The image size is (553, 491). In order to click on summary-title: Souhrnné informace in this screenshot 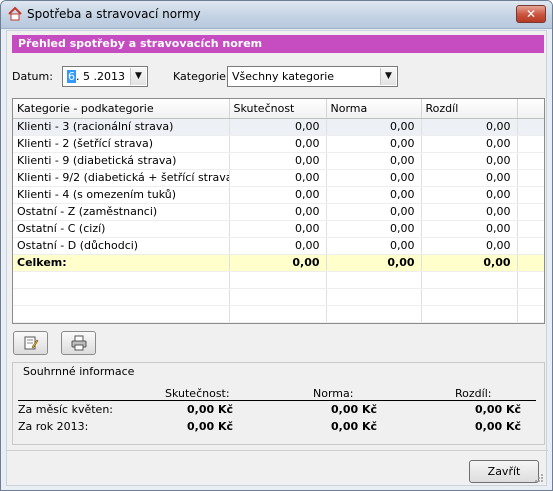, I will do `click(79, 371)`.